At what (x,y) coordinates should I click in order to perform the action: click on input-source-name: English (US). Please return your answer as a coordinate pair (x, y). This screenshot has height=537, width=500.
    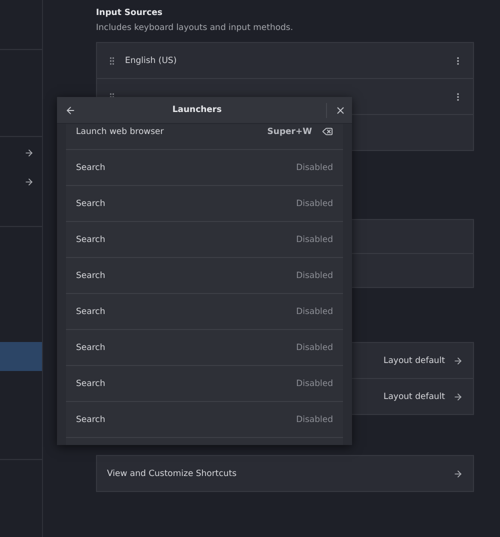
    Looking at the image, I should click on (151, 61).